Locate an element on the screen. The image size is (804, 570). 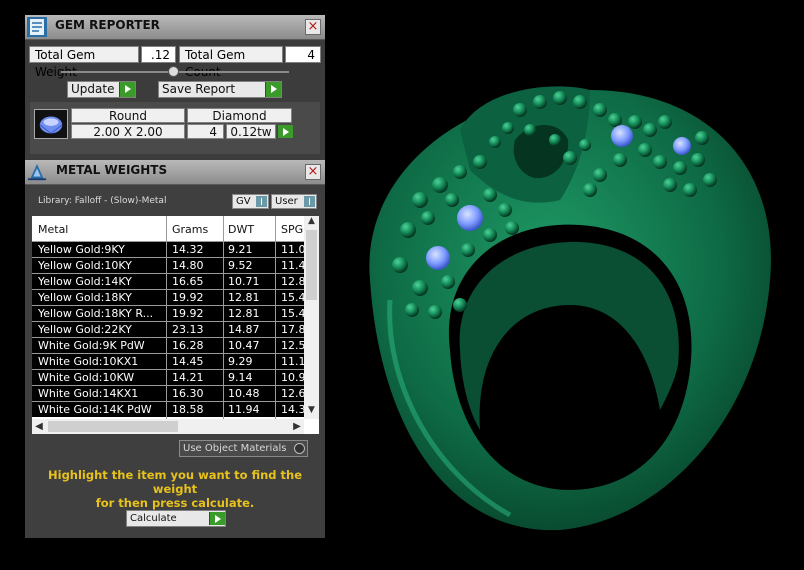
metal-cell: Yellow Gold:22KY is located at coordinates (85, 329).